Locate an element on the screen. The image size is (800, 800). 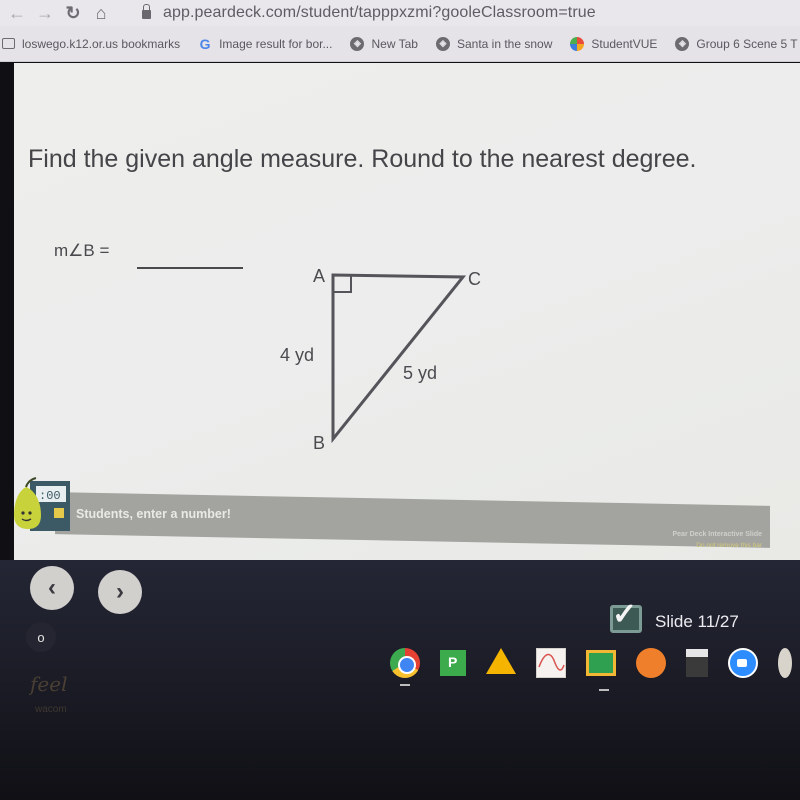
svg-text: :00 is located at coordinates (50, 496).